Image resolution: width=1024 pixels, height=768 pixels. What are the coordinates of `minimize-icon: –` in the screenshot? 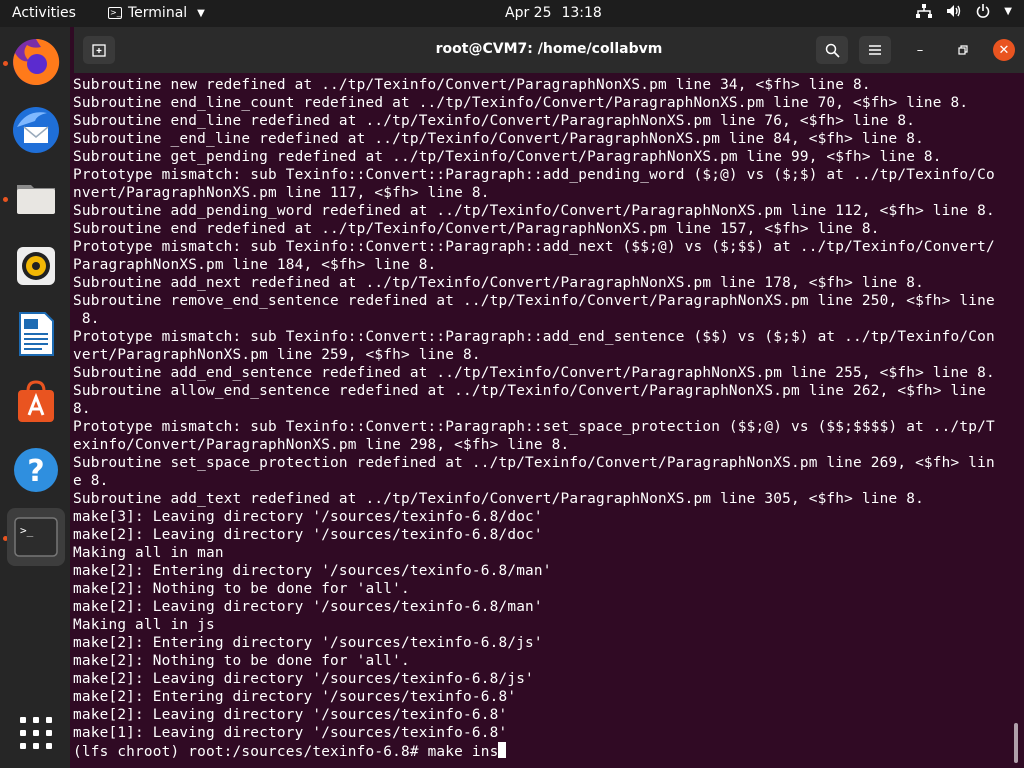 It's located at (920, 50).